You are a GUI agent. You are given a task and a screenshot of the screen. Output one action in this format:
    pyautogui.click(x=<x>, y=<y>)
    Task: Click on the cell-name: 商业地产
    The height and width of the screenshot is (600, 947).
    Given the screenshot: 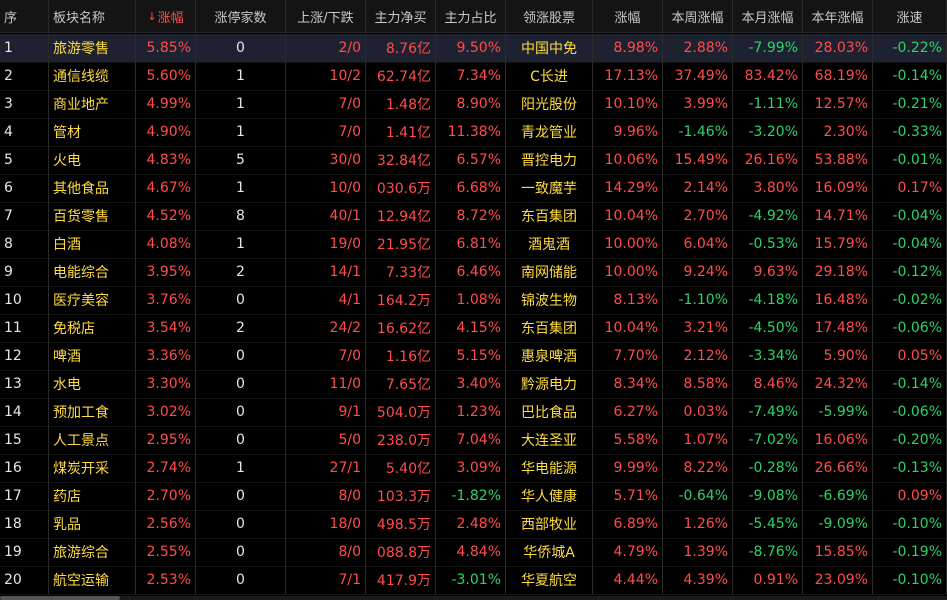 What is the action you would take?
    pyautogui.click(x=92, y=104)
    